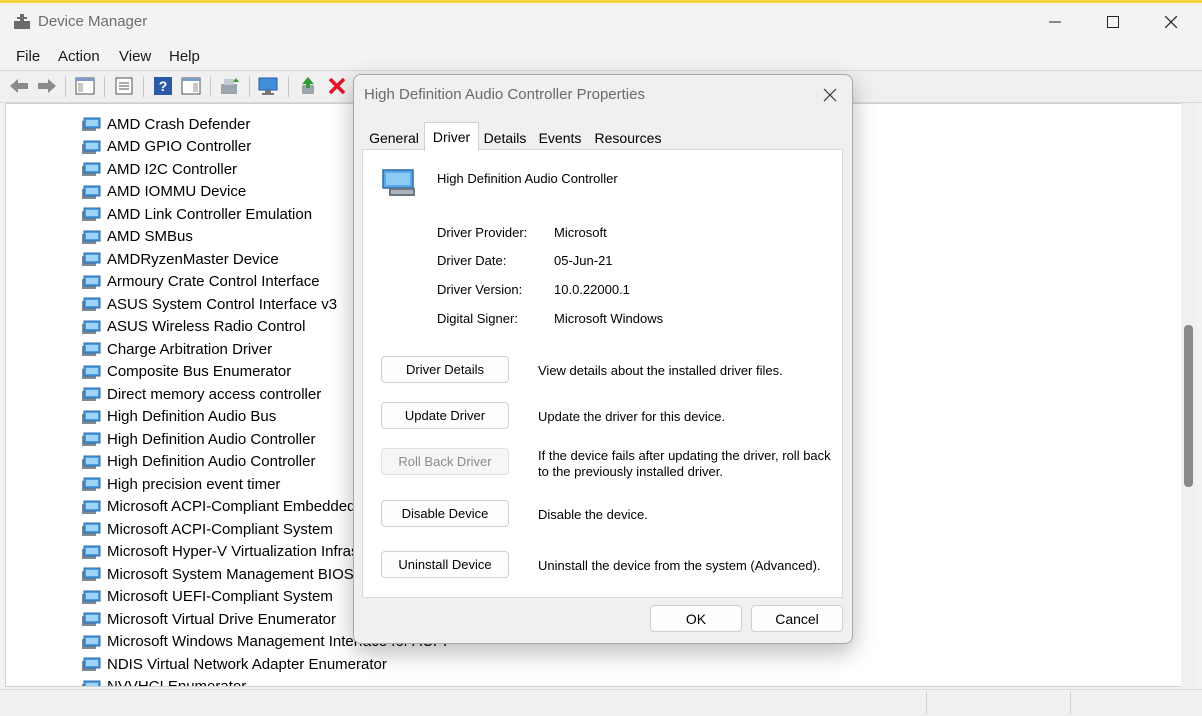  I want to click on tree-item: AMD GPIO Controller, so click(166, 147).